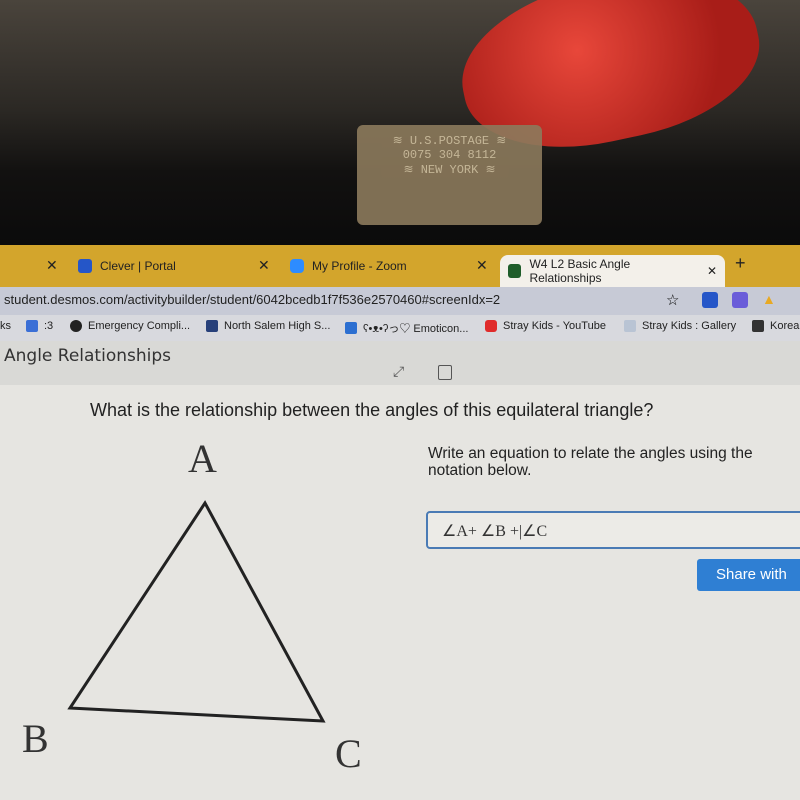 Image resolution: width=800 pixels, height=800 pixels. Describe the element at coordinates (740, 263) in the screenshot. I see `new-tab-button: +` at that location.